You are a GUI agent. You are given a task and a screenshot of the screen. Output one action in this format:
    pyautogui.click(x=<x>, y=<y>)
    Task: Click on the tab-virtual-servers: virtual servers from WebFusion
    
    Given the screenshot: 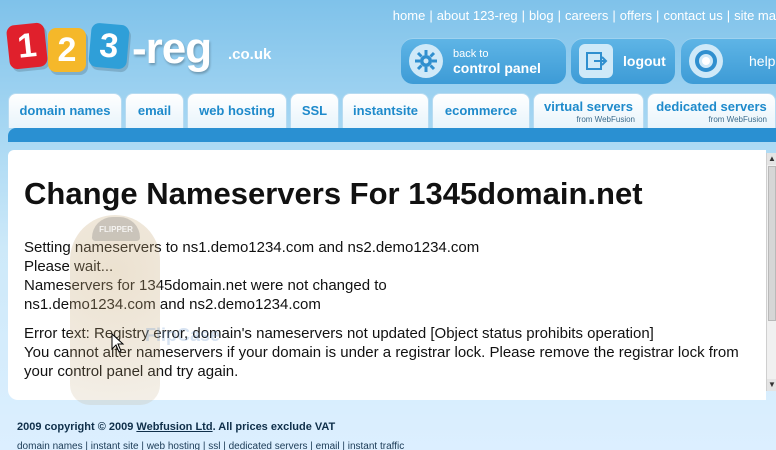 What is the action you would take?
    pyautogui.click(x=588, y=110)
    